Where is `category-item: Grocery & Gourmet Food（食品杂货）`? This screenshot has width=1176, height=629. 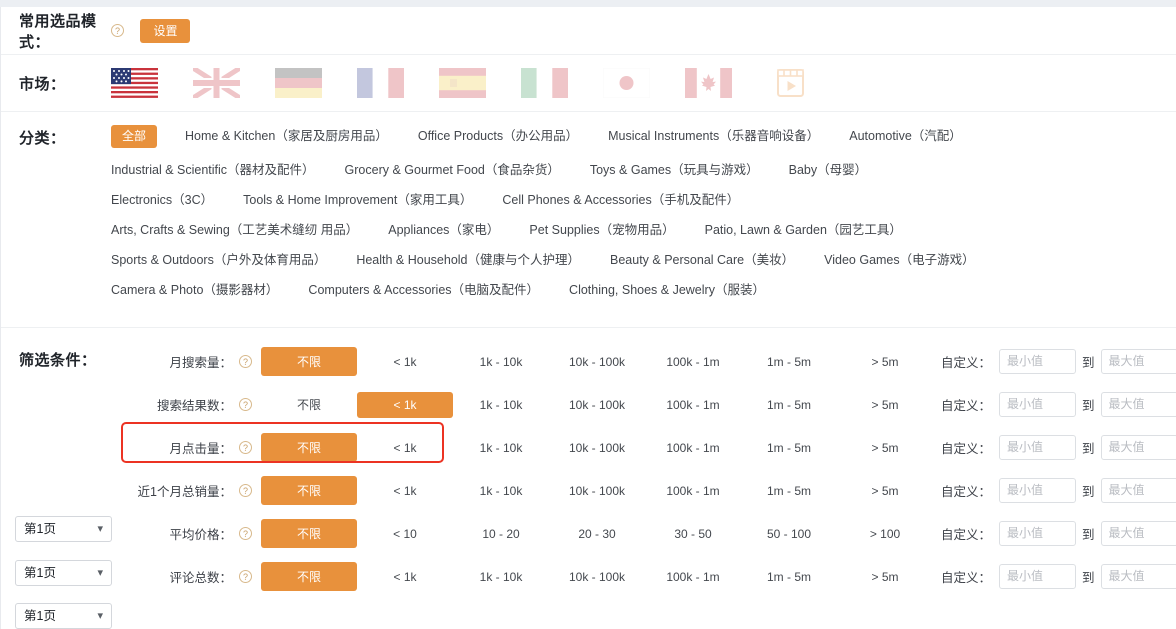 category-item: Grocery & Gourmet Food（食品杂货） is located at coordinates (452, 170).